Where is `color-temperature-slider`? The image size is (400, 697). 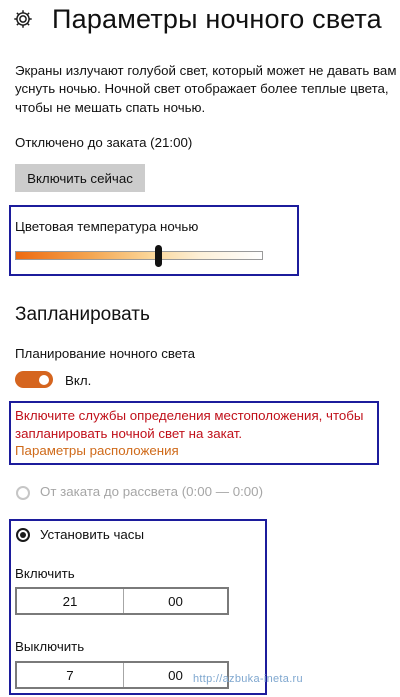
color-temperature-slider is located at coordinates (139, 255).